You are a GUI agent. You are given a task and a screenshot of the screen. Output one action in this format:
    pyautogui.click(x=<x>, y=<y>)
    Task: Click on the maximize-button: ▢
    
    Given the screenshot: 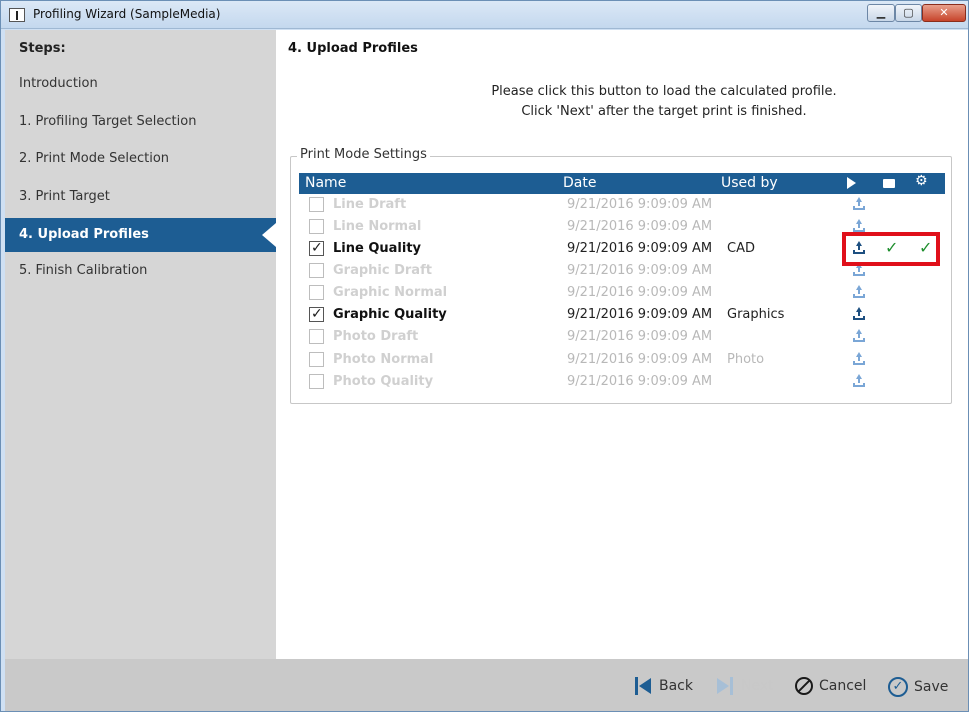 What is the action you would take?
    pyautogui.click(x=908, y=13)
    